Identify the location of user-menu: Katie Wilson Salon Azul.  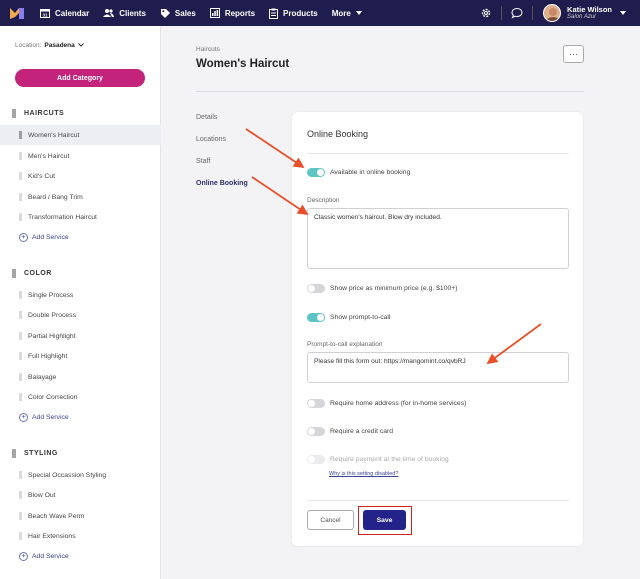
(584, 13).